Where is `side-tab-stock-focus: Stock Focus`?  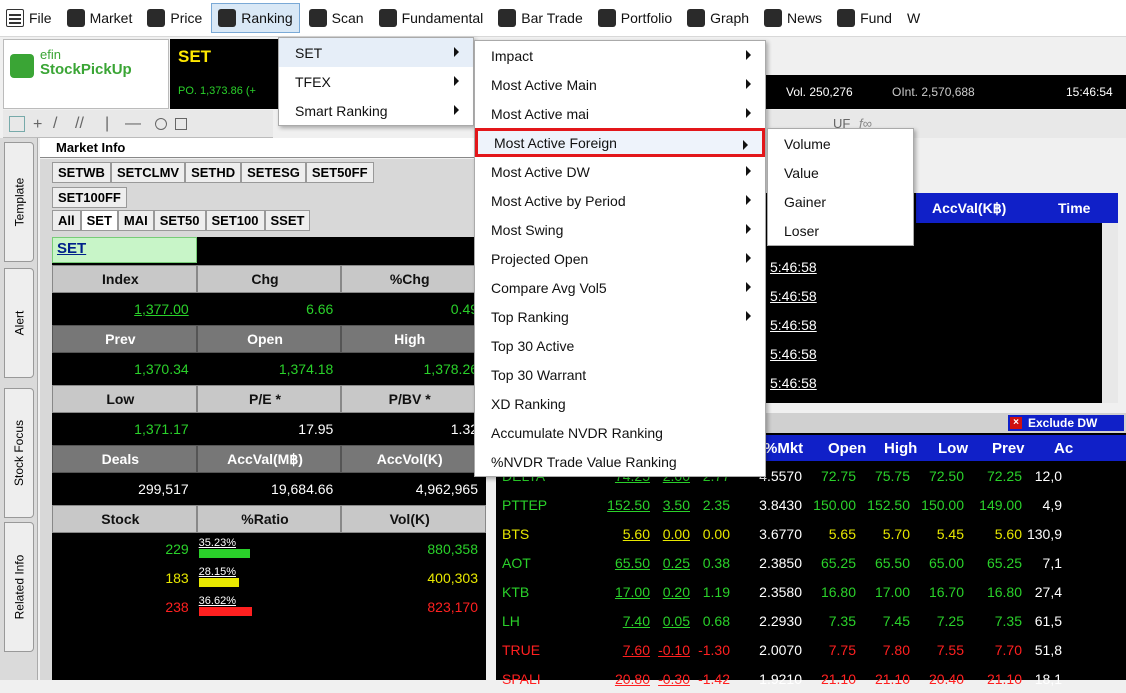
side-tab-stock-focus: Stock Focus is located at coordinates (19, 453).